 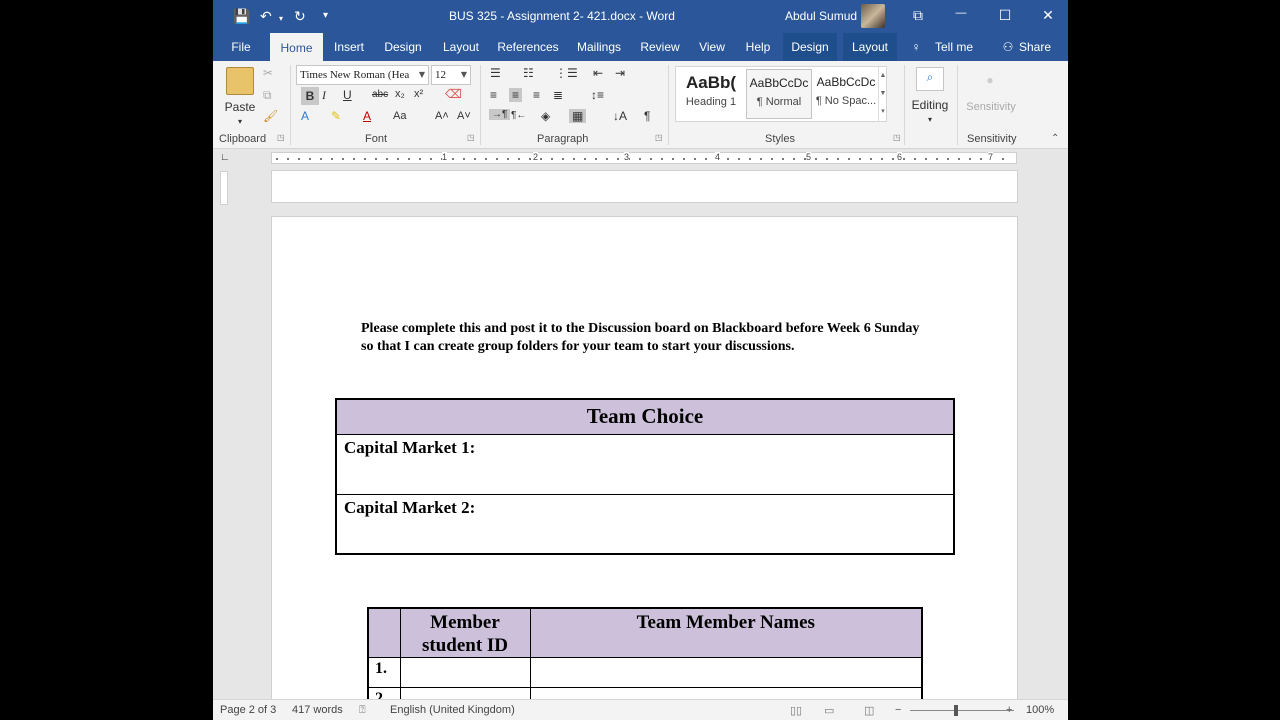 I want to click on tab-help: Help, so click(x=758, y=47).